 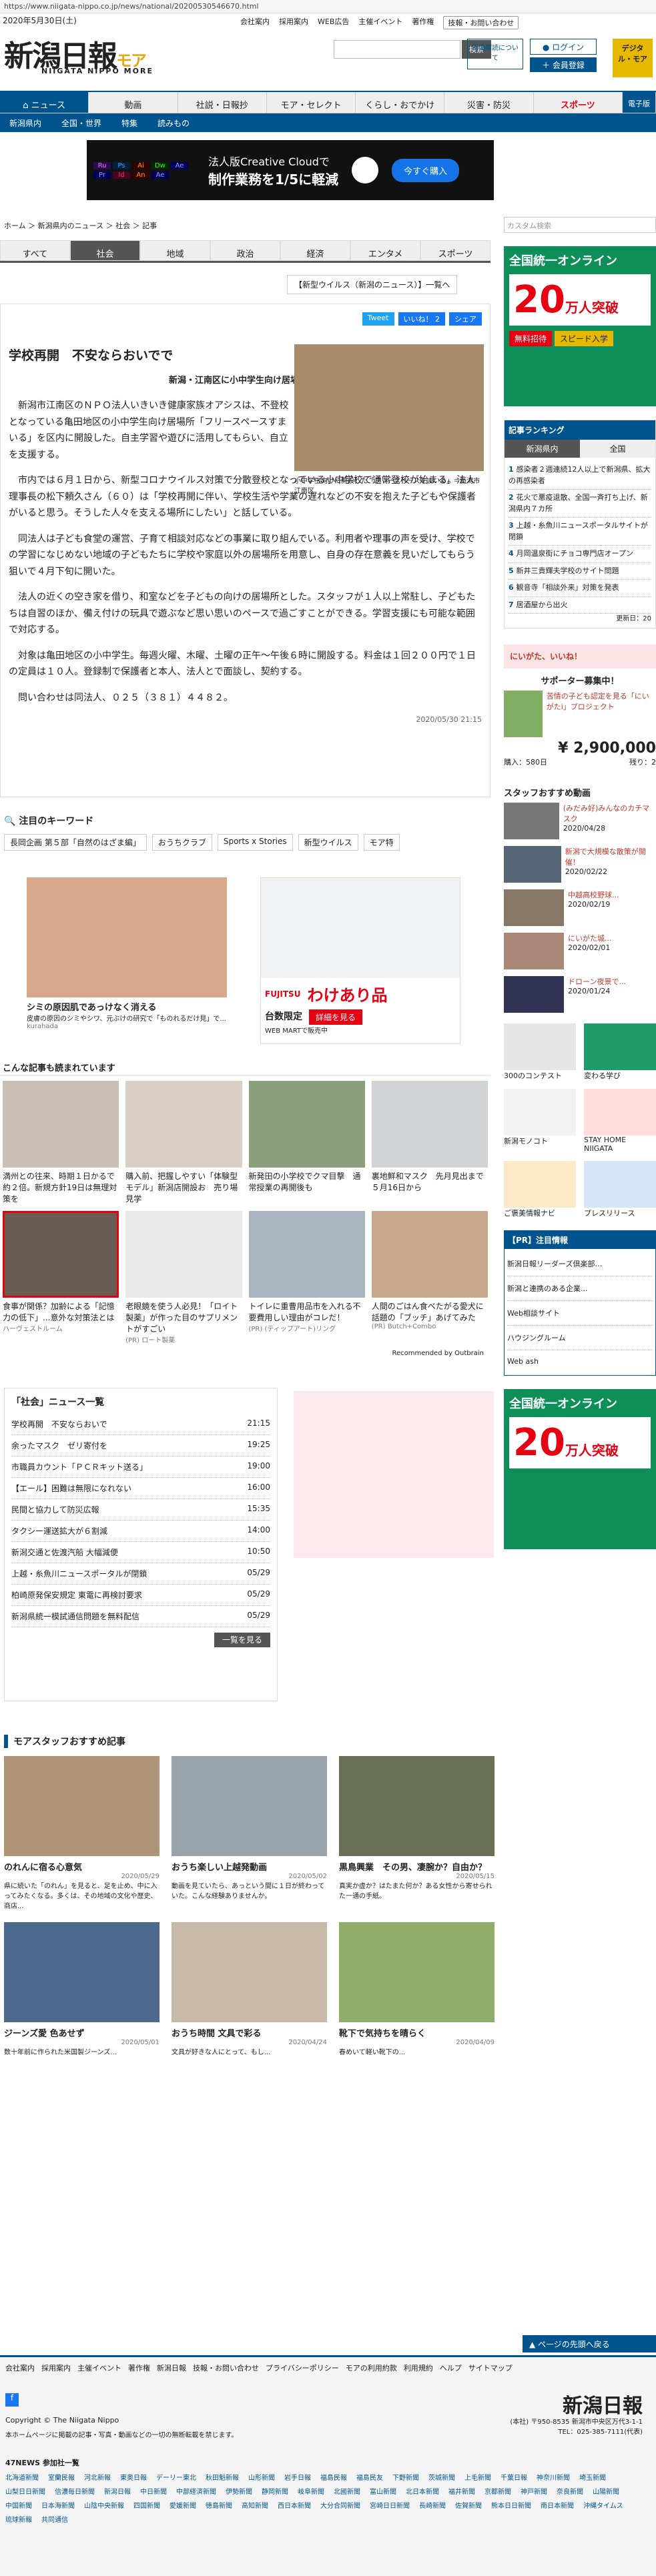 I want to click on keyword-tag: おうちクラブ, so click(x=181, y=842).